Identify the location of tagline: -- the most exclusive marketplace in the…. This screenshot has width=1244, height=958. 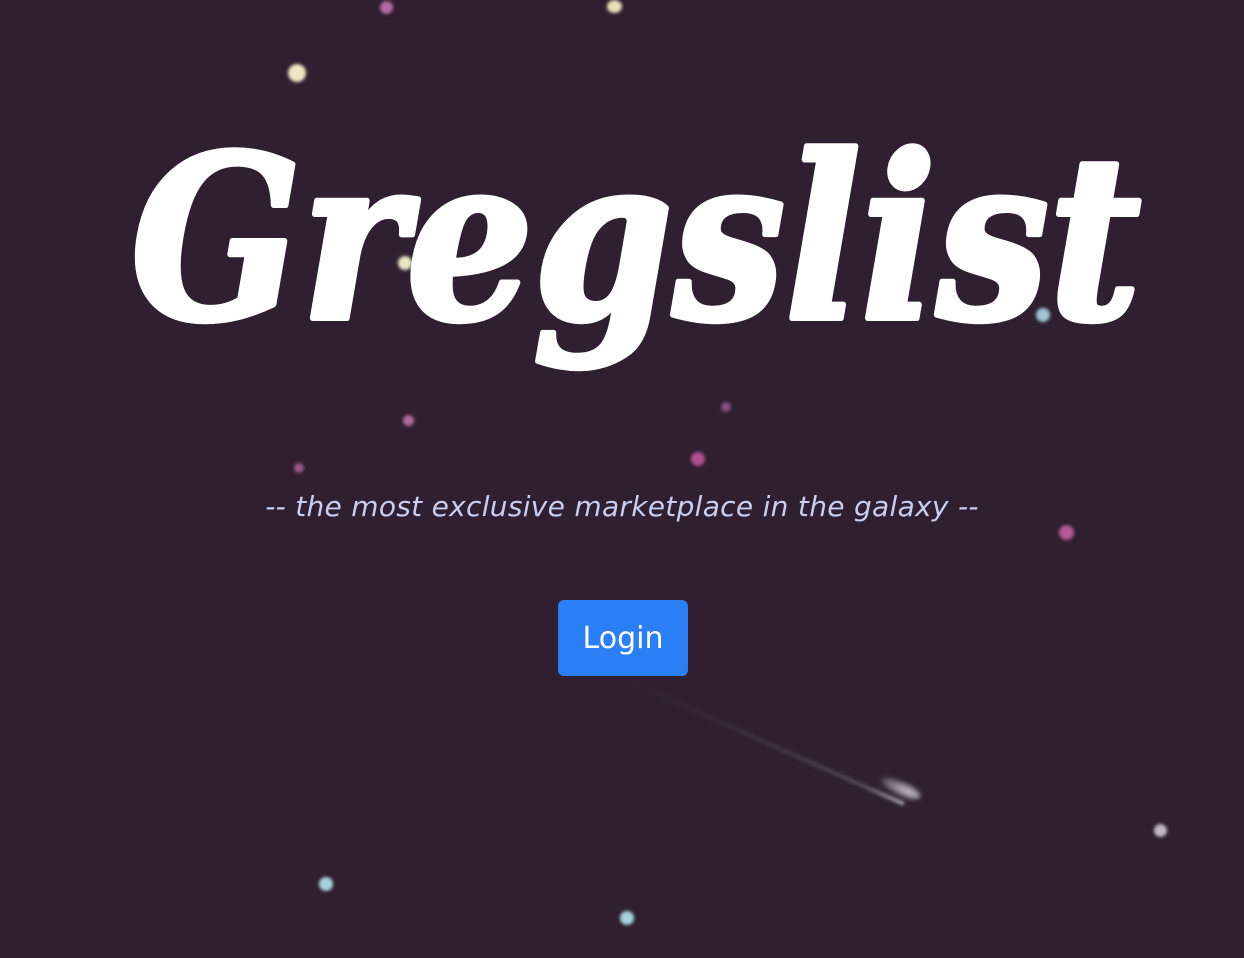
(622, 506).